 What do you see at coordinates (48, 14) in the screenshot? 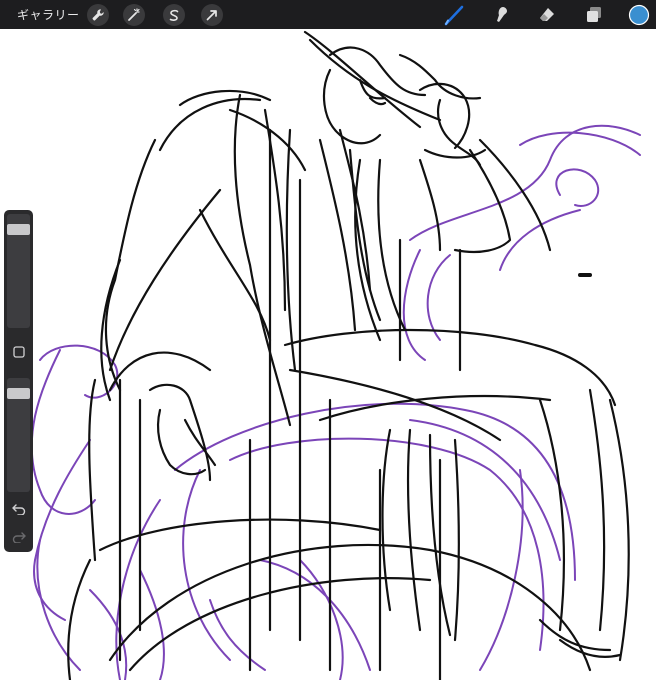
I see `gallery-button: ギャラリー` at bounding box center [48, 14].